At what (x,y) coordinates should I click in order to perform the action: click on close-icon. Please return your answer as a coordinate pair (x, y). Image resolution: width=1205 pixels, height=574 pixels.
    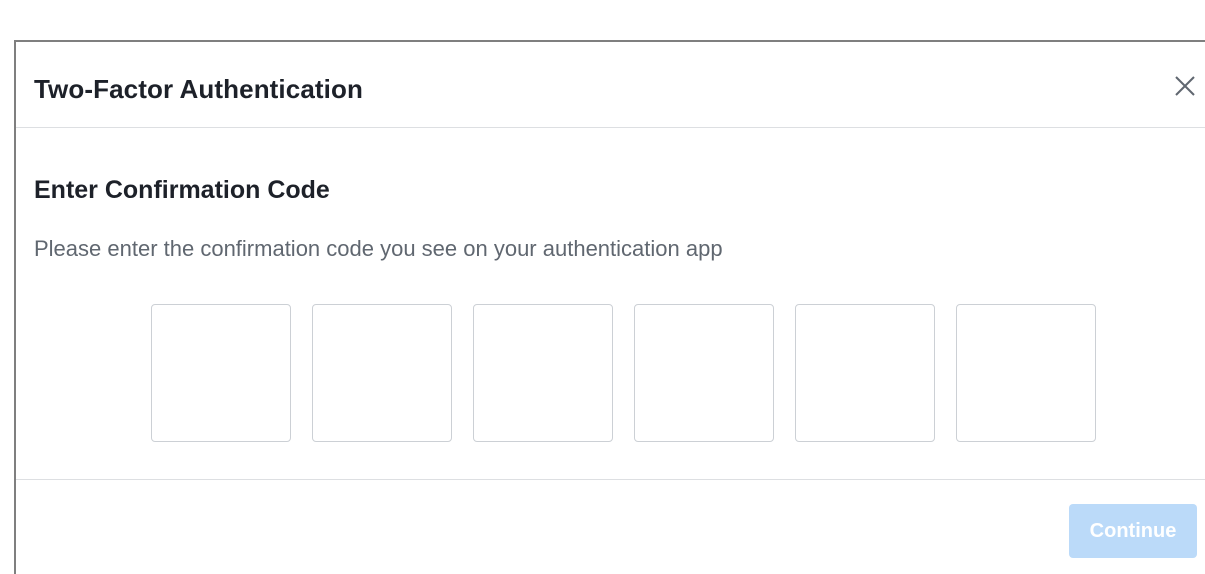
    Looking at the image, I should click on (1185, 86).